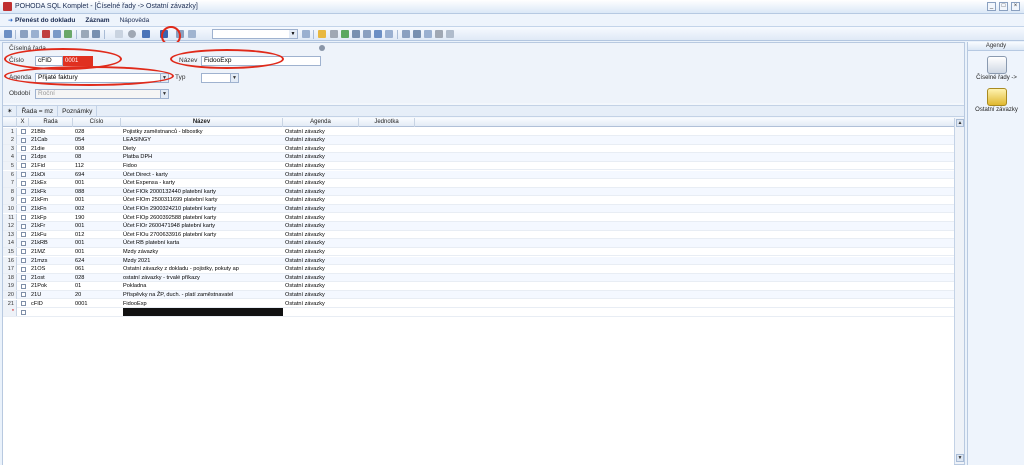 The height and width of the screenshot is (465, 1024). Describe the element at coordinates (478, 140) in the screenshot. I see `table-row: 2 21Cab 054 LEASINGY Ostatní závazky` at that location.